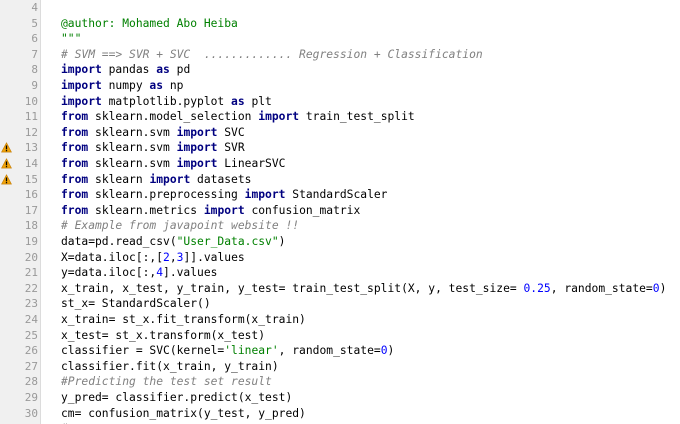 The height and width of the screenshot is (424, 680). What do you see at coordinates (31, 257) in the screenshot?
I see `line-number: 20` at bounding box center [31, 257].